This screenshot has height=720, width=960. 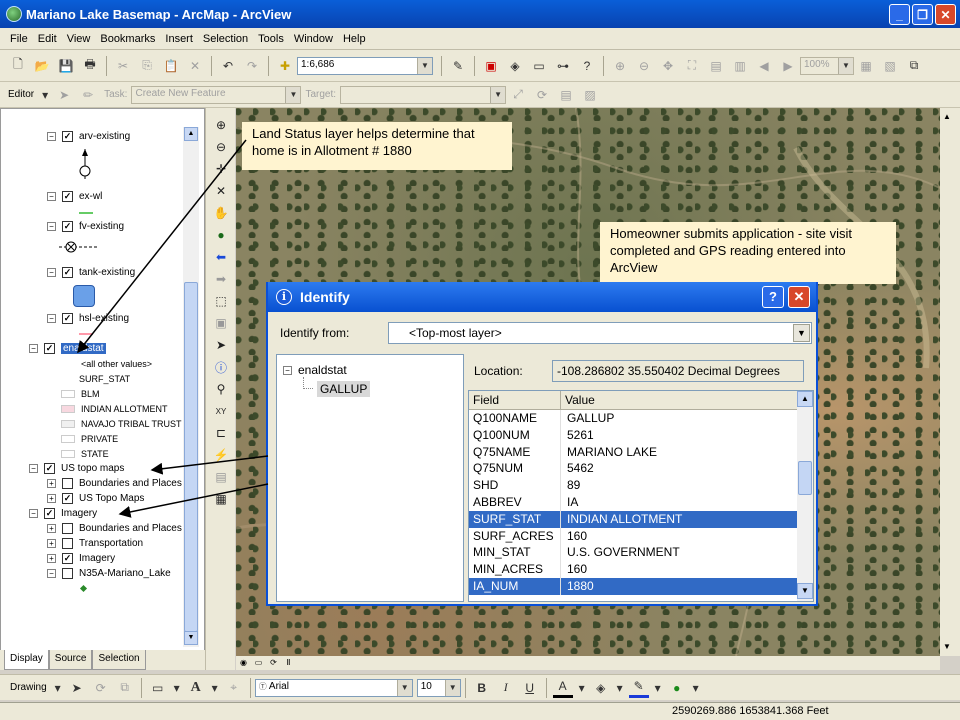 I want to click on data-view-icon: ◉, so click(x=243, y=663).